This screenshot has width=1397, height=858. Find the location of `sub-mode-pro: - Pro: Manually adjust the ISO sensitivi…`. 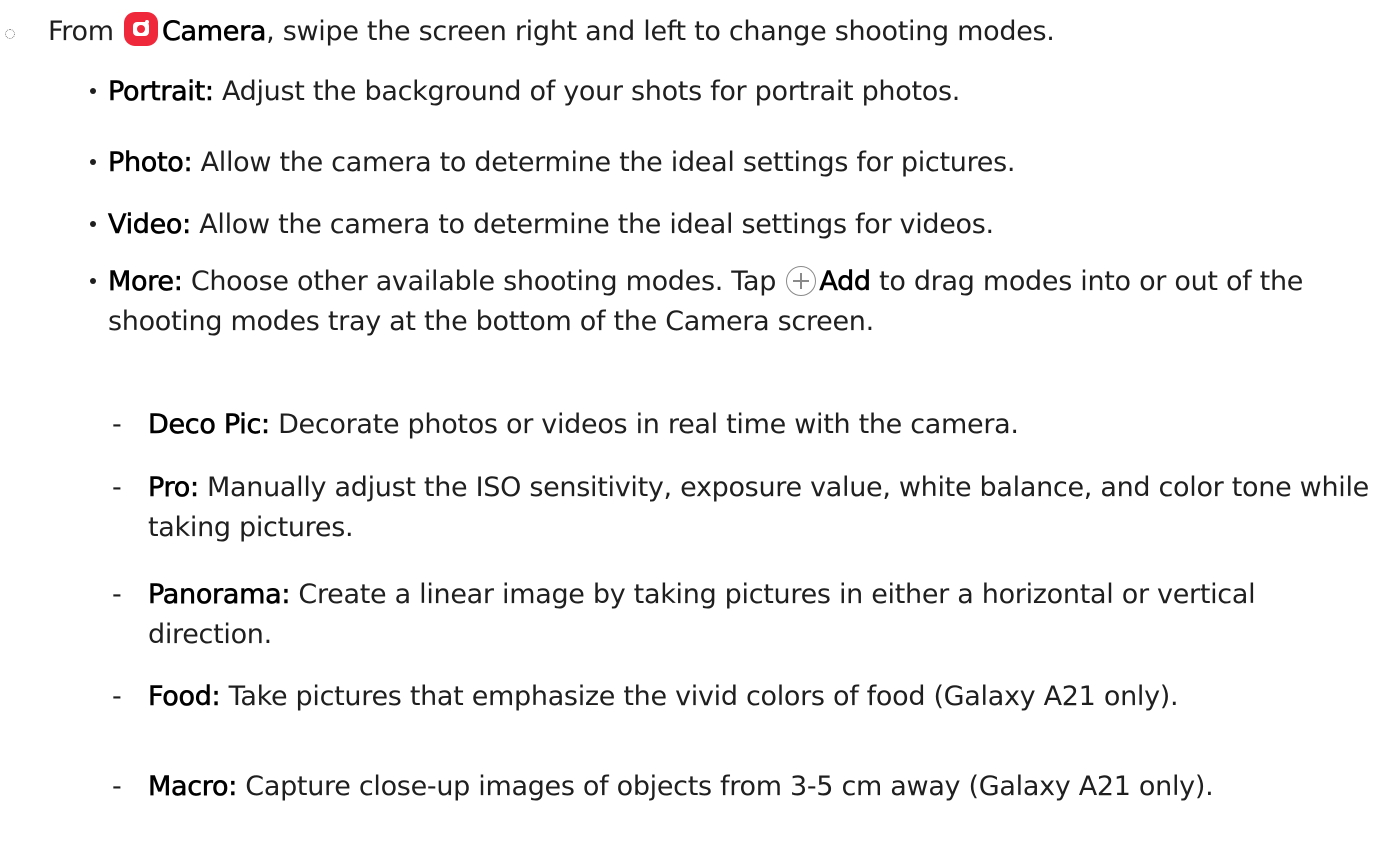

sub-mode-pro: - Pro: Manually adjust the ISO sensitivi… is located at coordinates (747, 508).